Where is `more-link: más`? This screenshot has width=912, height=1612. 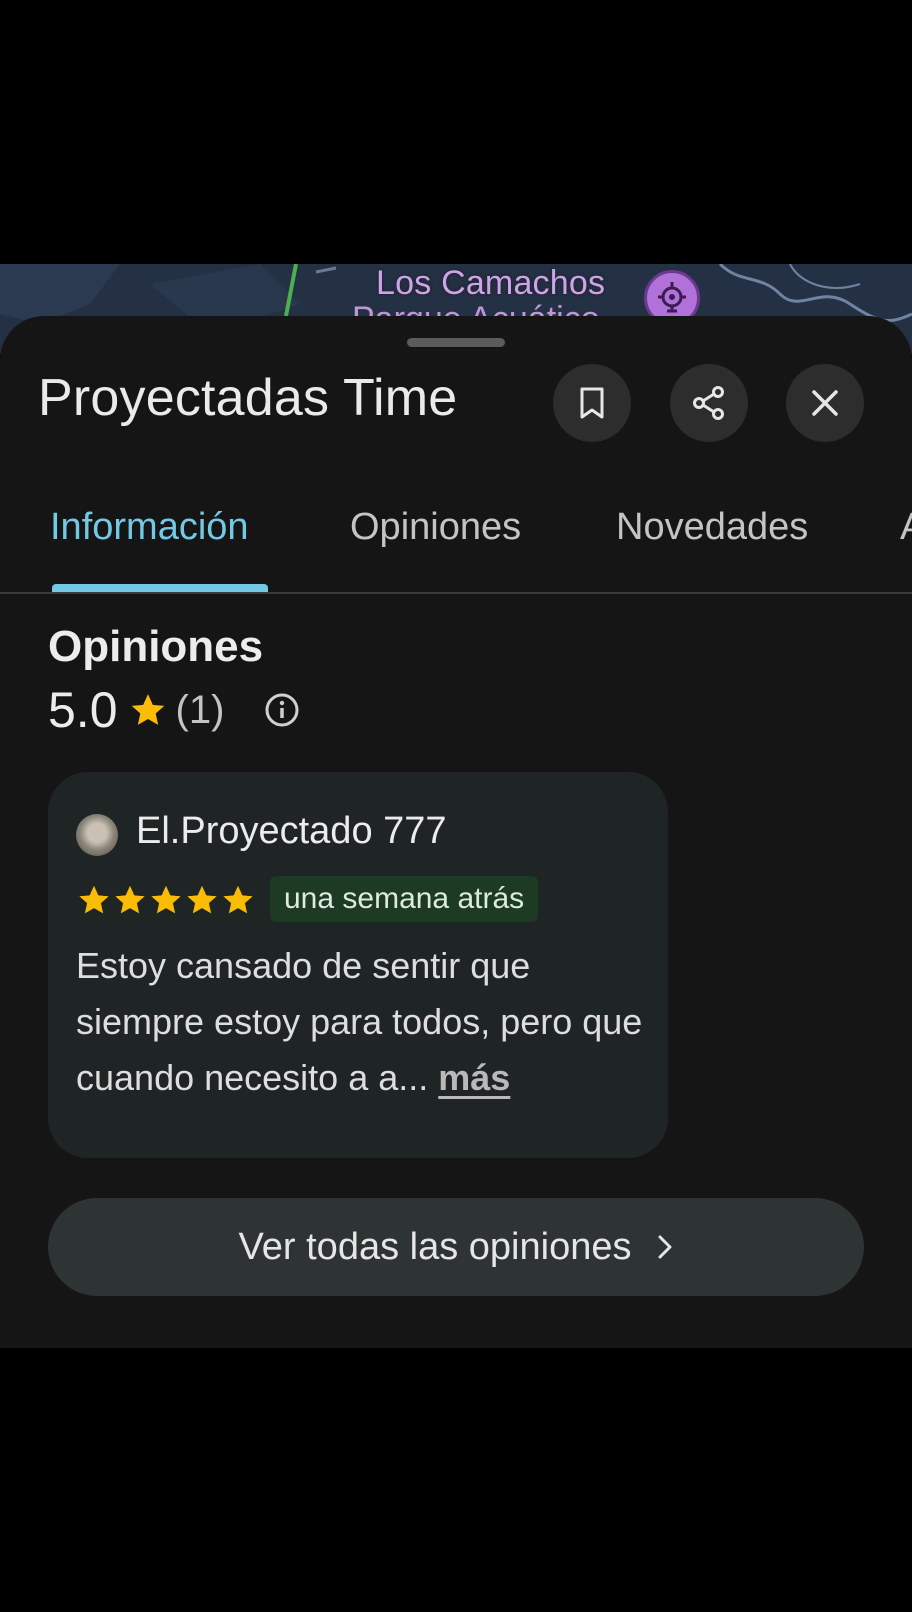
more-link: más is located at coordinates (474, 1077).